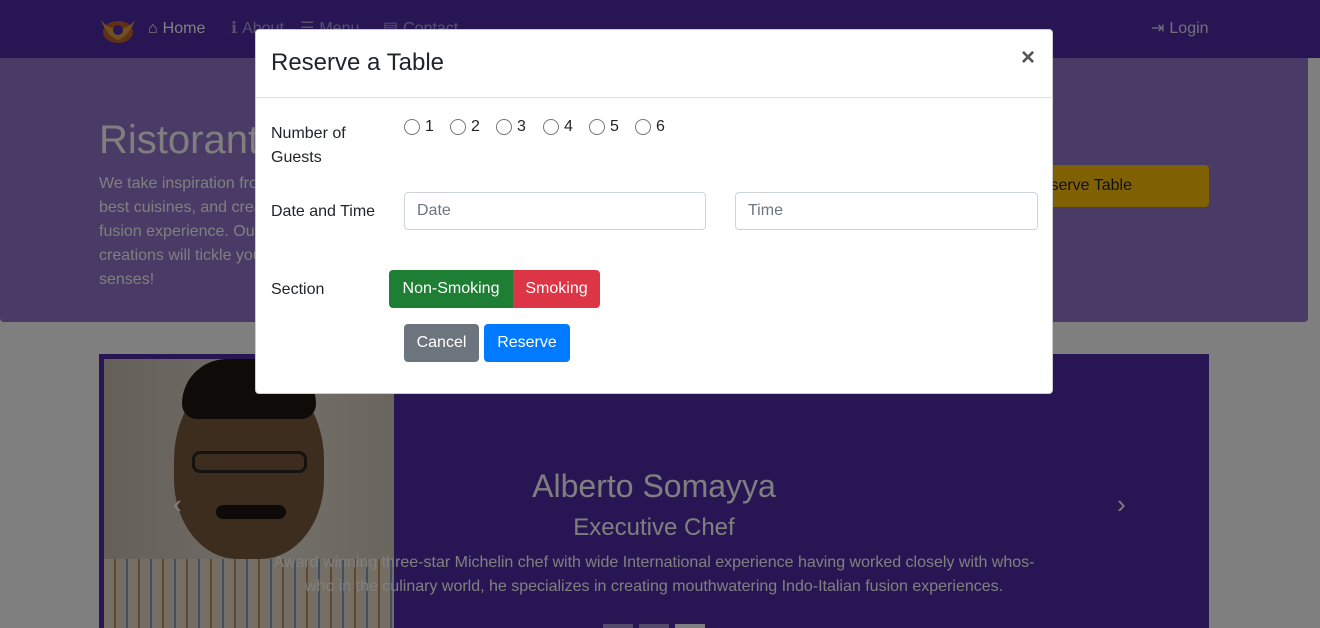 This screenshot has height=628, width=1320. Describe the element at coordinates (555, 211) in the screenshot. I see `date-input: Date` at that location.